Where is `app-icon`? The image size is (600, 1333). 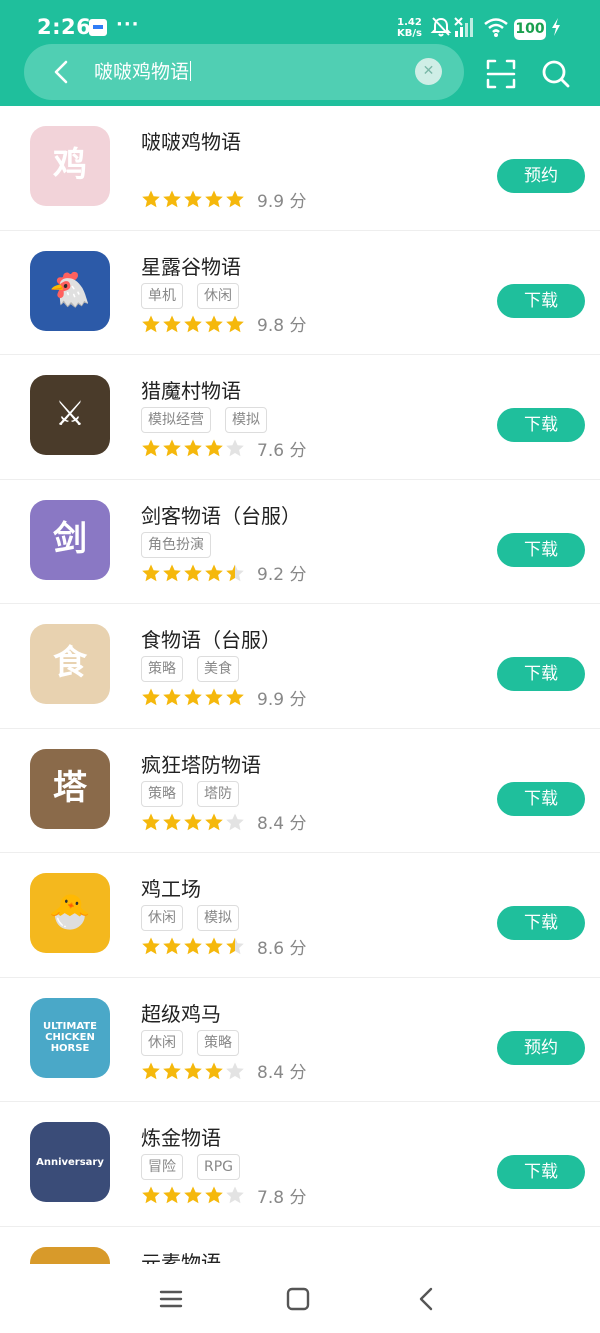 app-icon is located at coordinates (70, 1255).